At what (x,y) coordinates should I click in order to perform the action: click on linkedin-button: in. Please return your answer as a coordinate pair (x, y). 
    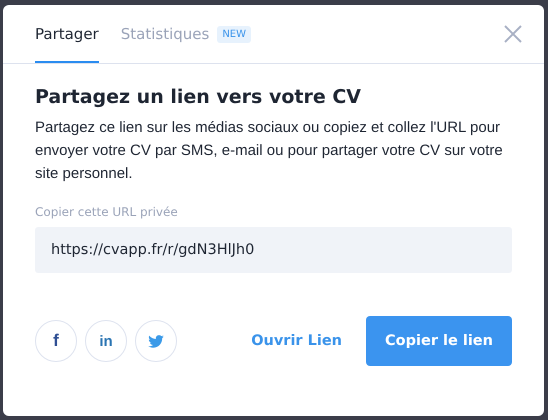
    Looking at the image, I should click on (106, 341).